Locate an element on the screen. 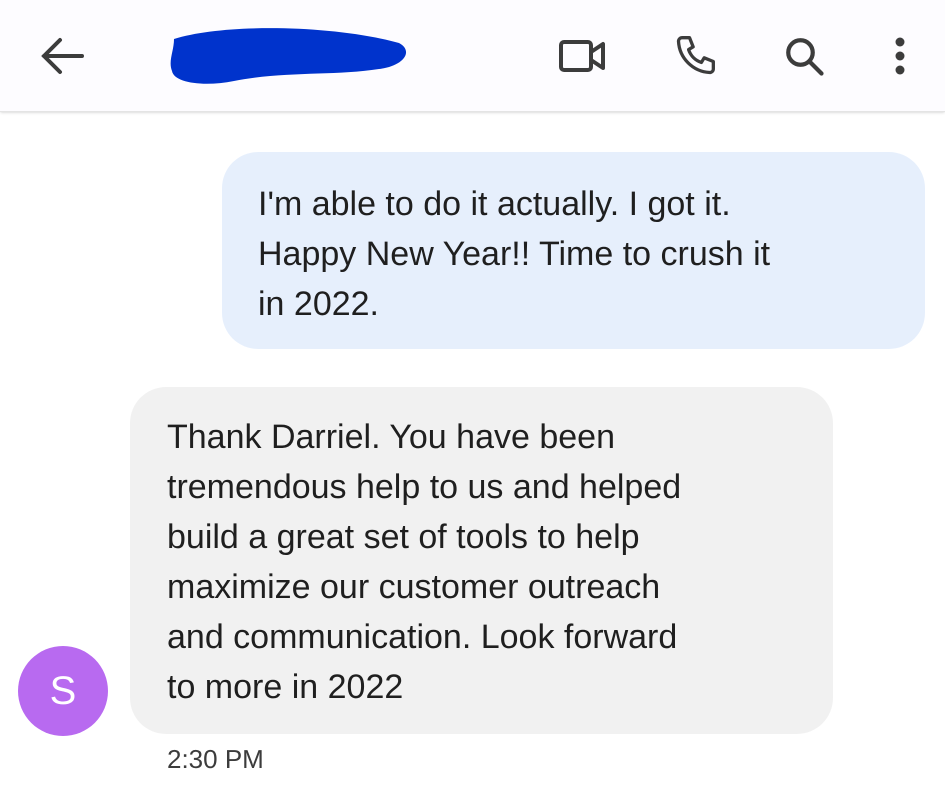  back-arrow-icon is located at coordinates (62, 56).